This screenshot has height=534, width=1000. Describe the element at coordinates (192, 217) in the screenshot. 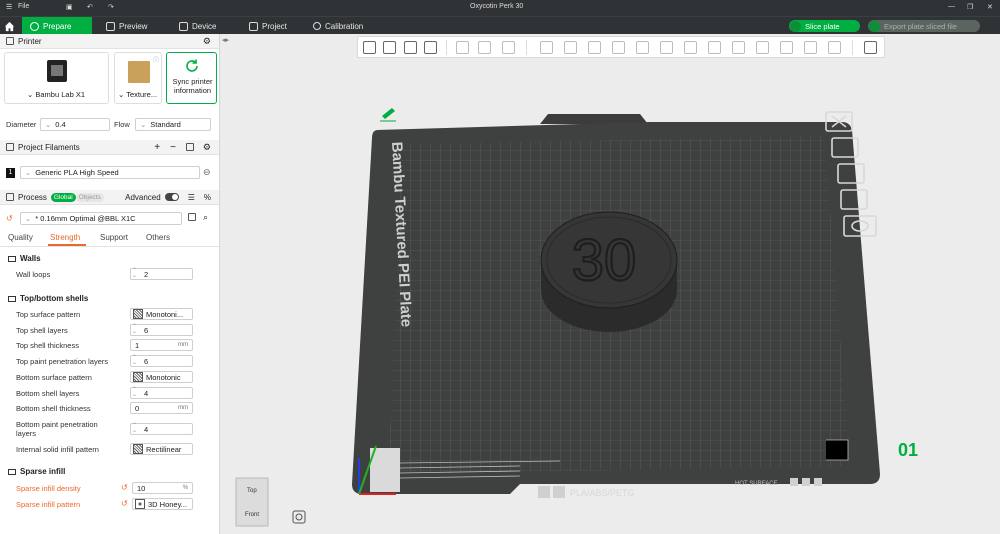

I see `save-preset-icon` at that location.